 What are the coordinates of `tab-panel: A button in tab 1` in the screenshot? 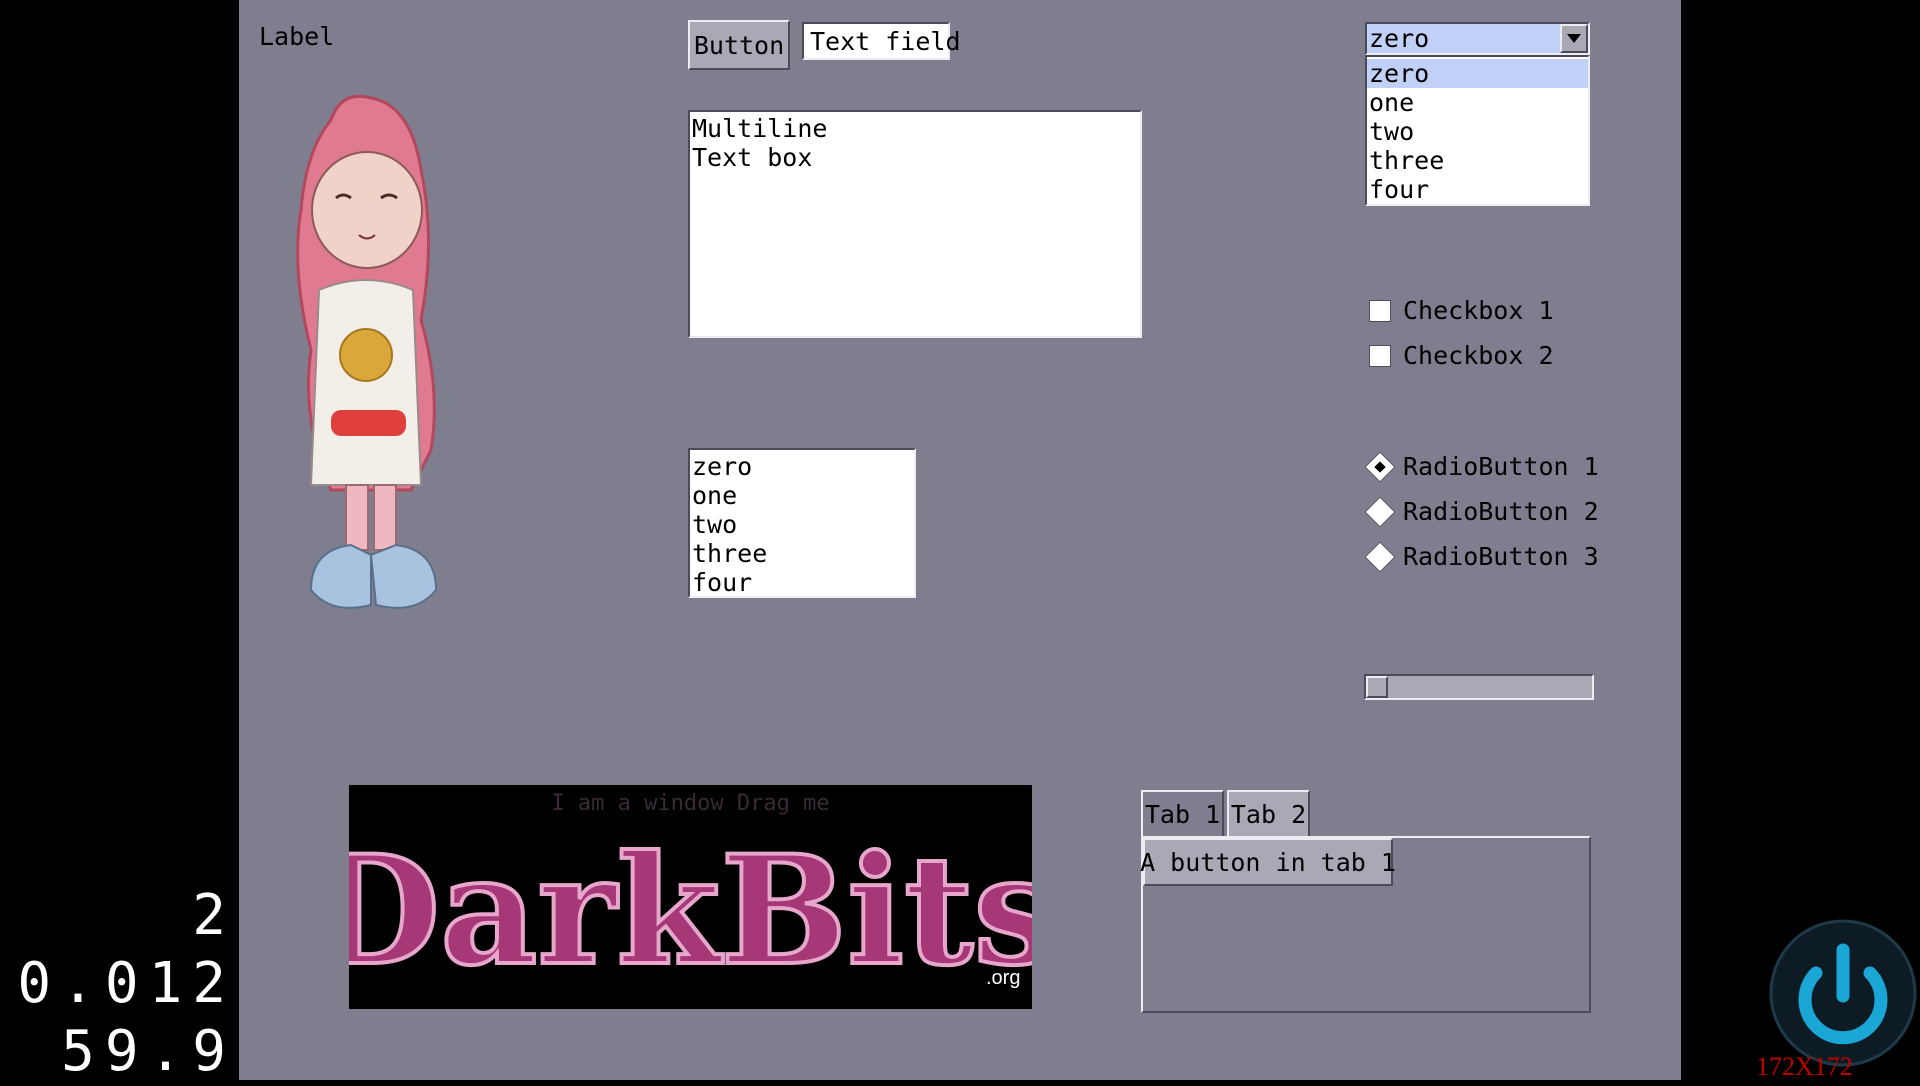 It's located at (1365, 924).